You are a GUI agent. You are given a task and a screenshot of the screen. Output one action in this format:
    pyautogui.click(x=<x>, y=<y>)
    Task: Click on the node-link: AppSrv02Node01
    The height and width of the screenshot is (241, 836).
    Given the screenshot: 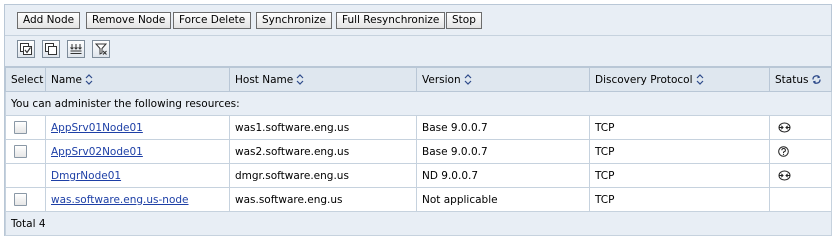 What is the action you would take?
    pyautogui.click(x=97, y=152)
    